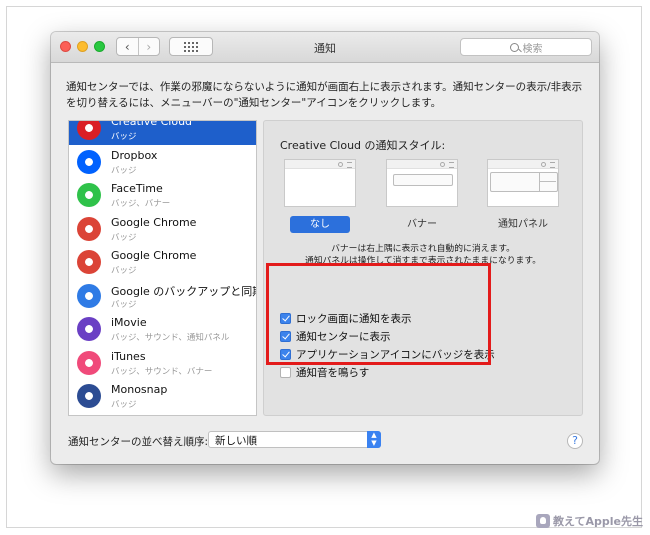  I want to click on app-name: Google のバックアップと同期, so click(184, 291).